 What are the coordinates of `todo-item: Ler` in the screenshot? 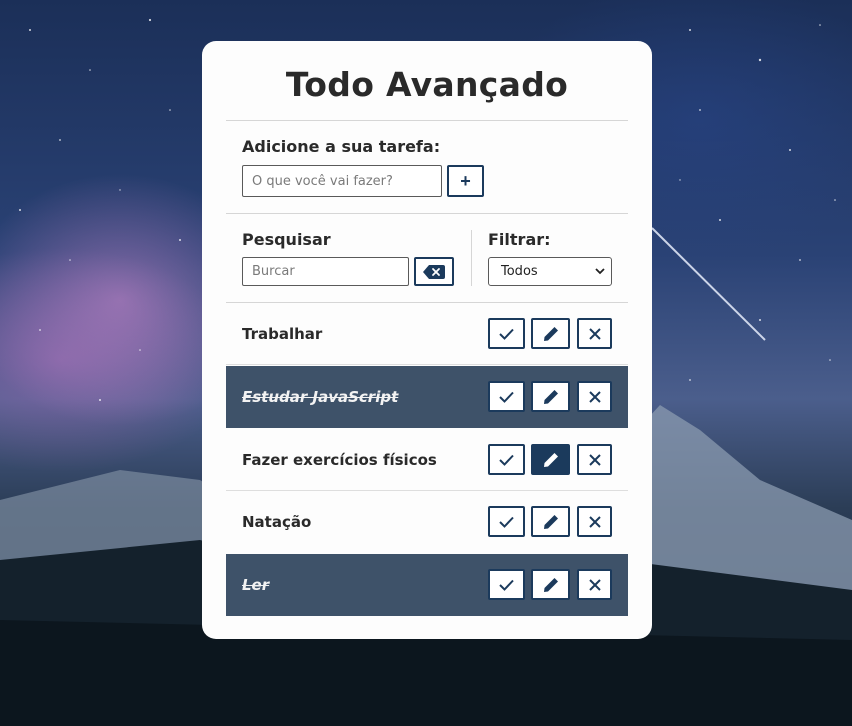 It's located at (427, 585).